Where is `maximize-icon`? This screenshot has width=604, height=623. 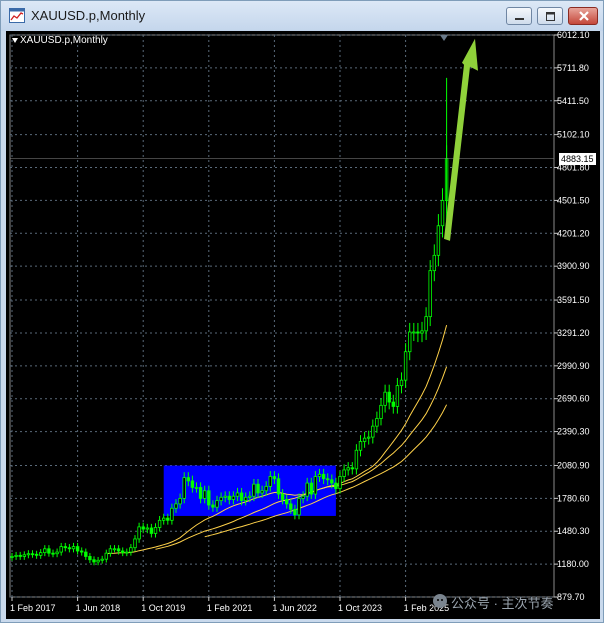
maximize-icon is located at coordinates (550, 16).